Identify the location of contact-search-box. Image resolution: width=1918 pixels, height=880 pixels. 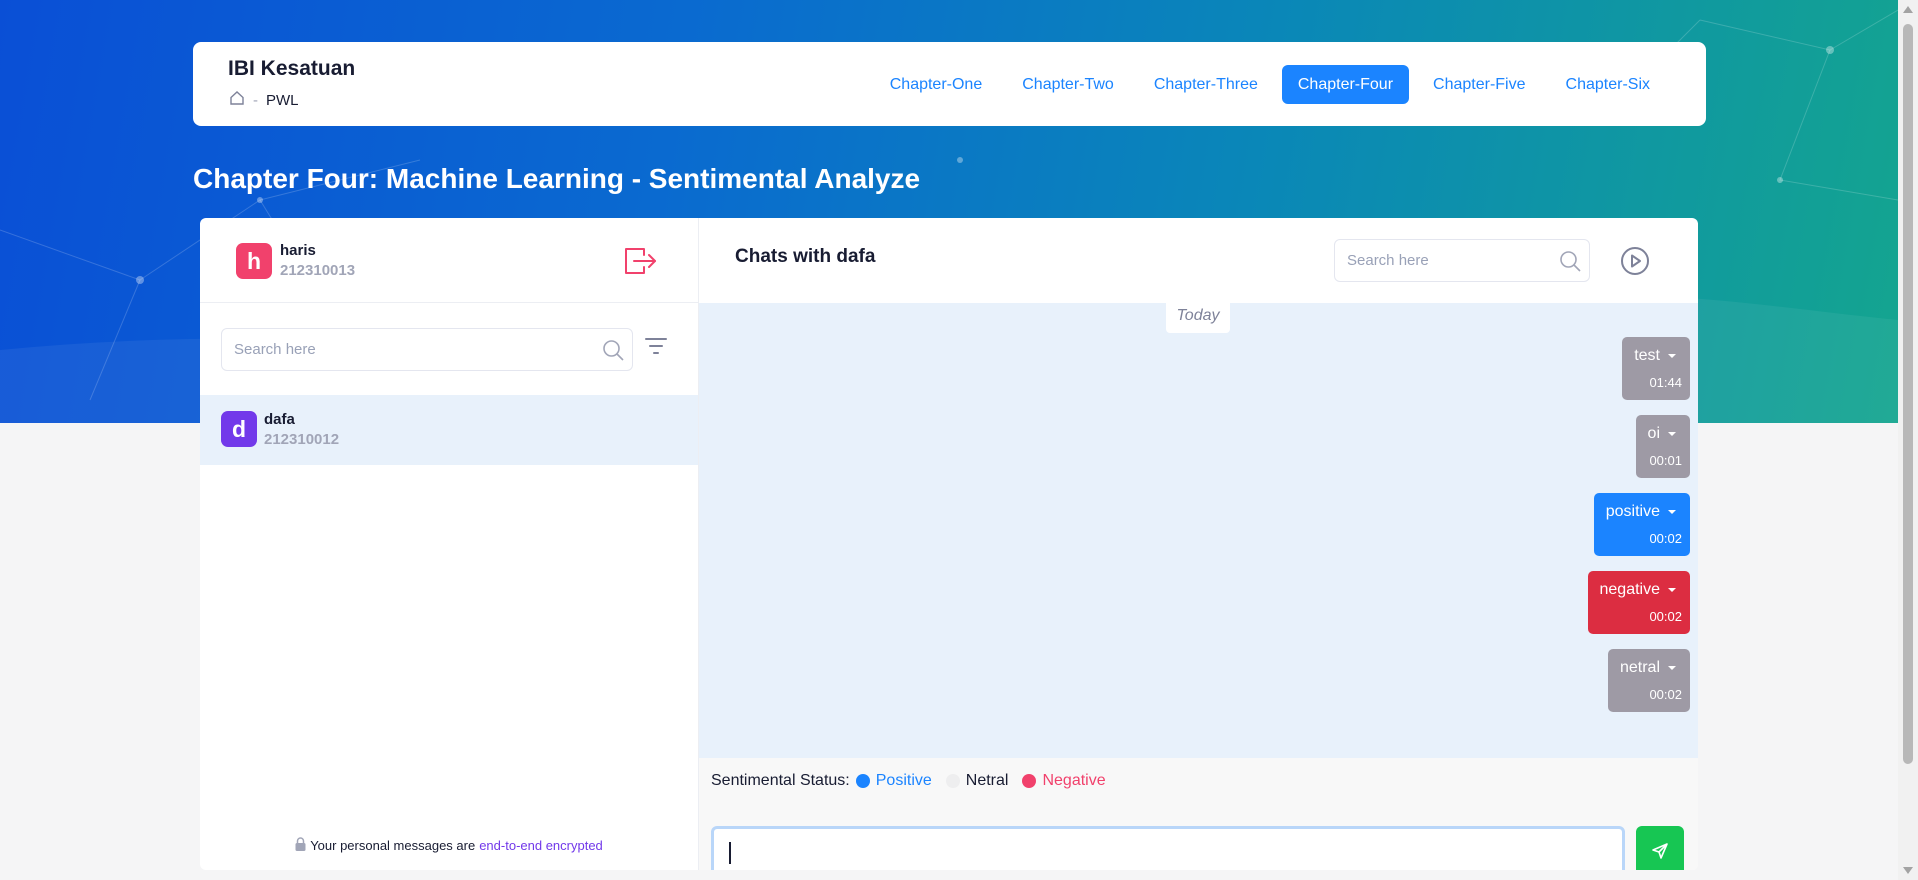
(427, 349).